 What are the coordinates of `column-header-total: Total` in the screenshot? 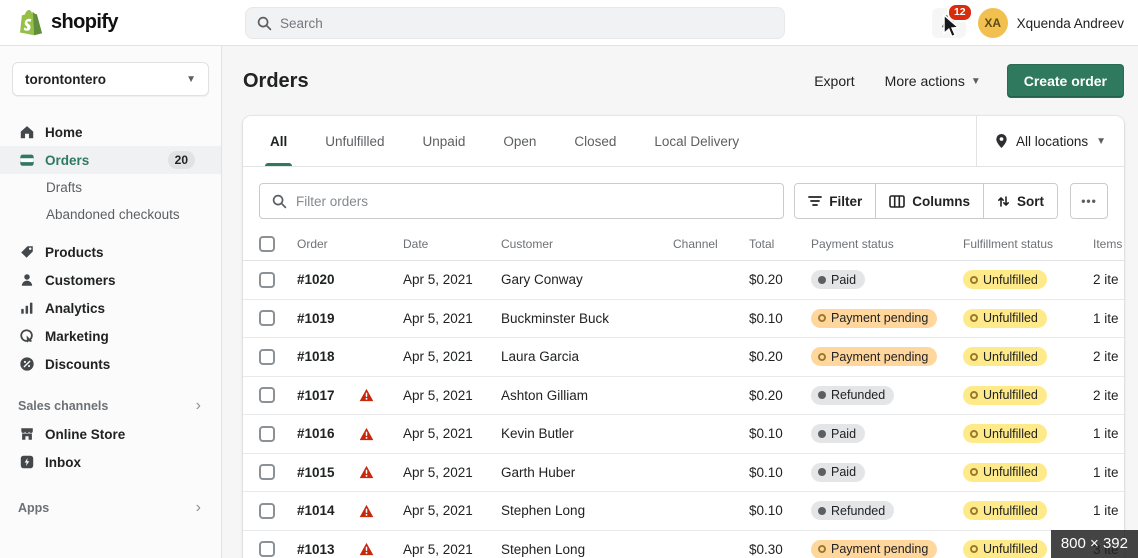 It's located at (780, 244).